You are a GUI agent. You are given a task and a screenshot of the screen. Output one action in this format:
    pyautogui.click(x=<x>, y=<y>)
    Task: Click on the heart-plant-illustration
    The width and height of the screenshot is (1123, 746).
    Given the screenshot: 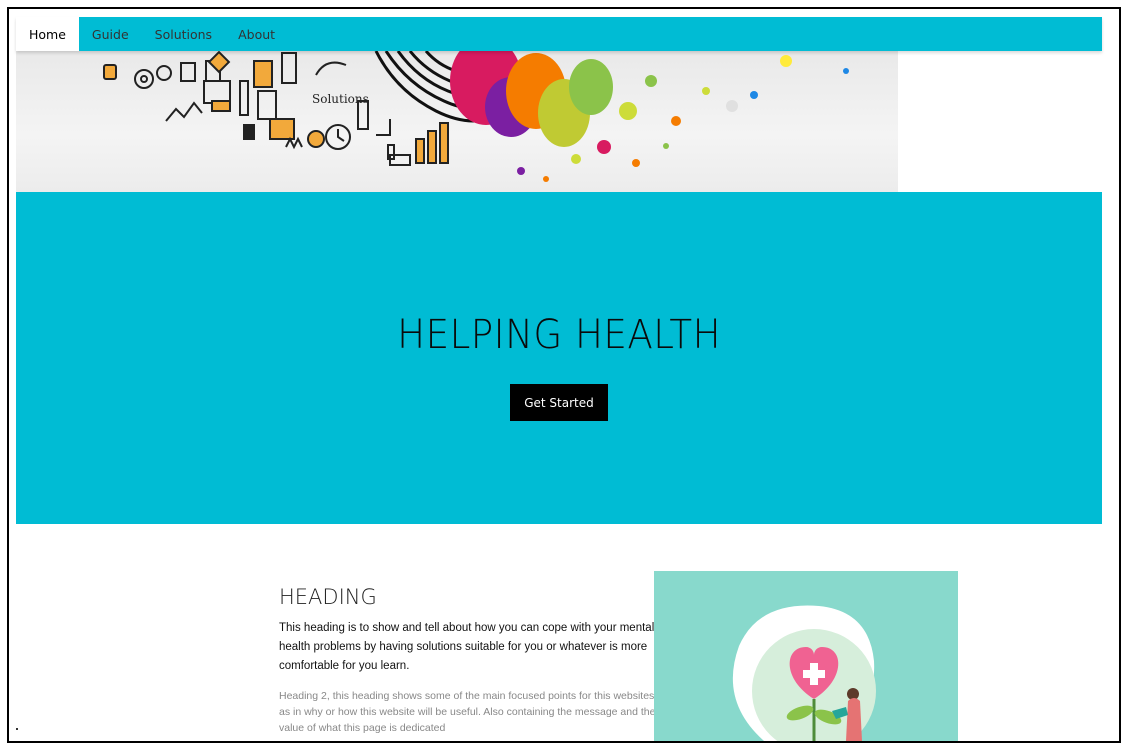 What is the action you would take?
    pyautogui.click(x=804, y=673)
    